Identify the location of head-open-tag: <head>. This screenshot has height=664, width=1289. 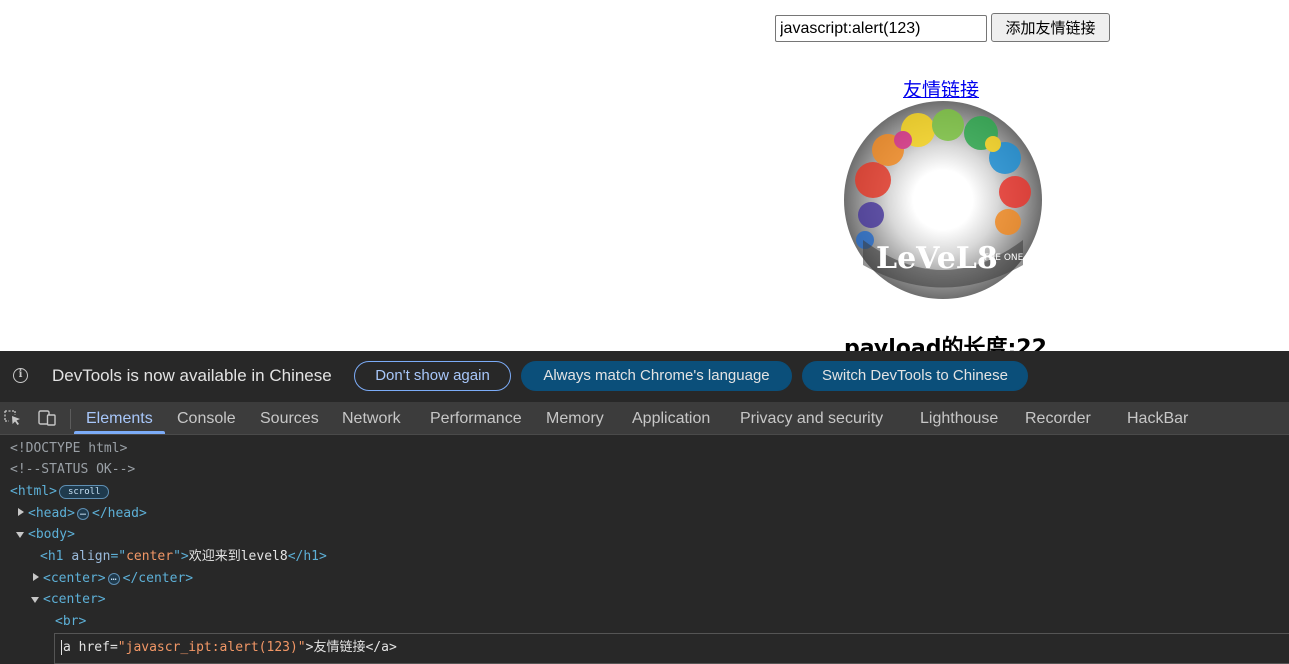
(51, 513).